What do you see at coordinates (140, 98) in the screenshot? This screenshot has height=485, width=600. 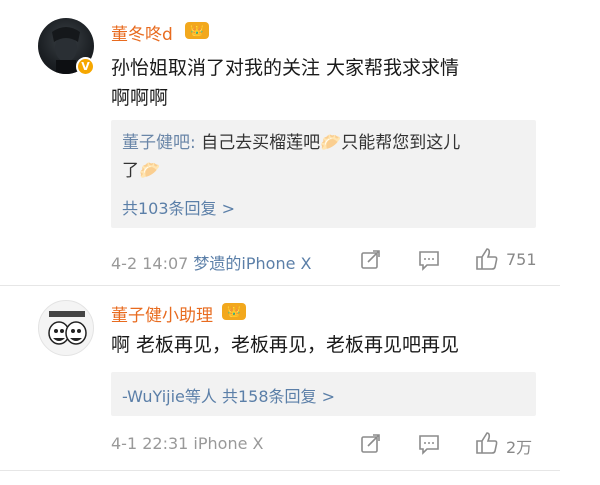 I see `comment-text-line: 啊啊啊` at bounding box center [140, 98].